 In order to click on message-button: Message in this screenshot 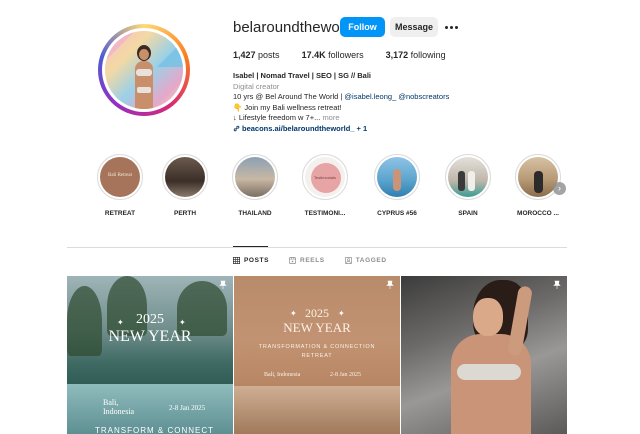, I will do `click(414, 27)`.